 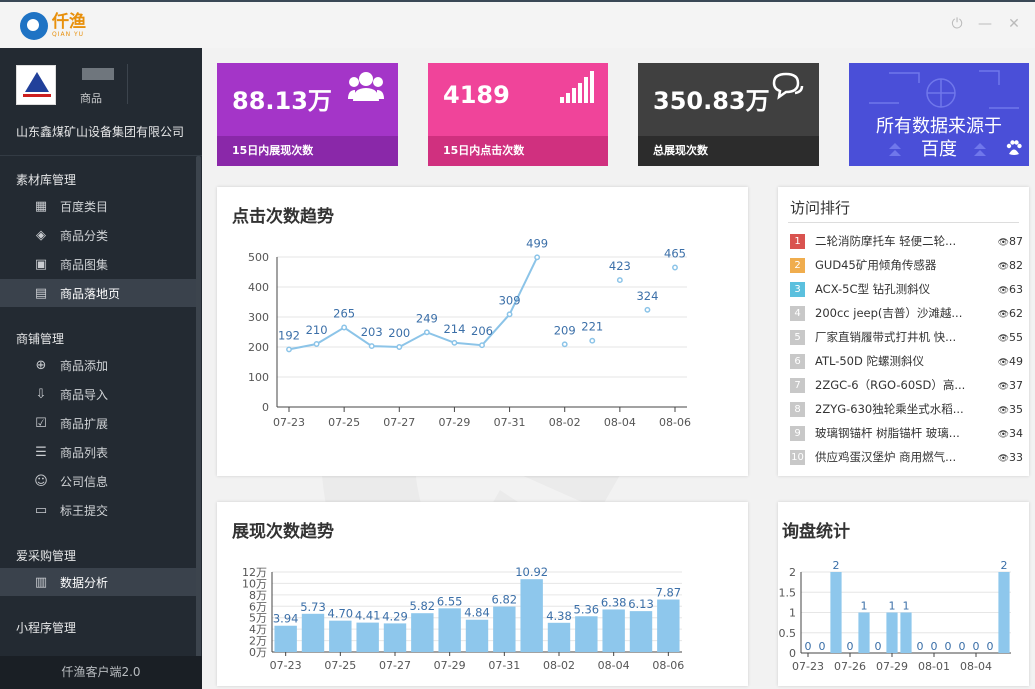 I want to click on sidebar-item: ⇩ 商品导入, so click(x=98, y=394).